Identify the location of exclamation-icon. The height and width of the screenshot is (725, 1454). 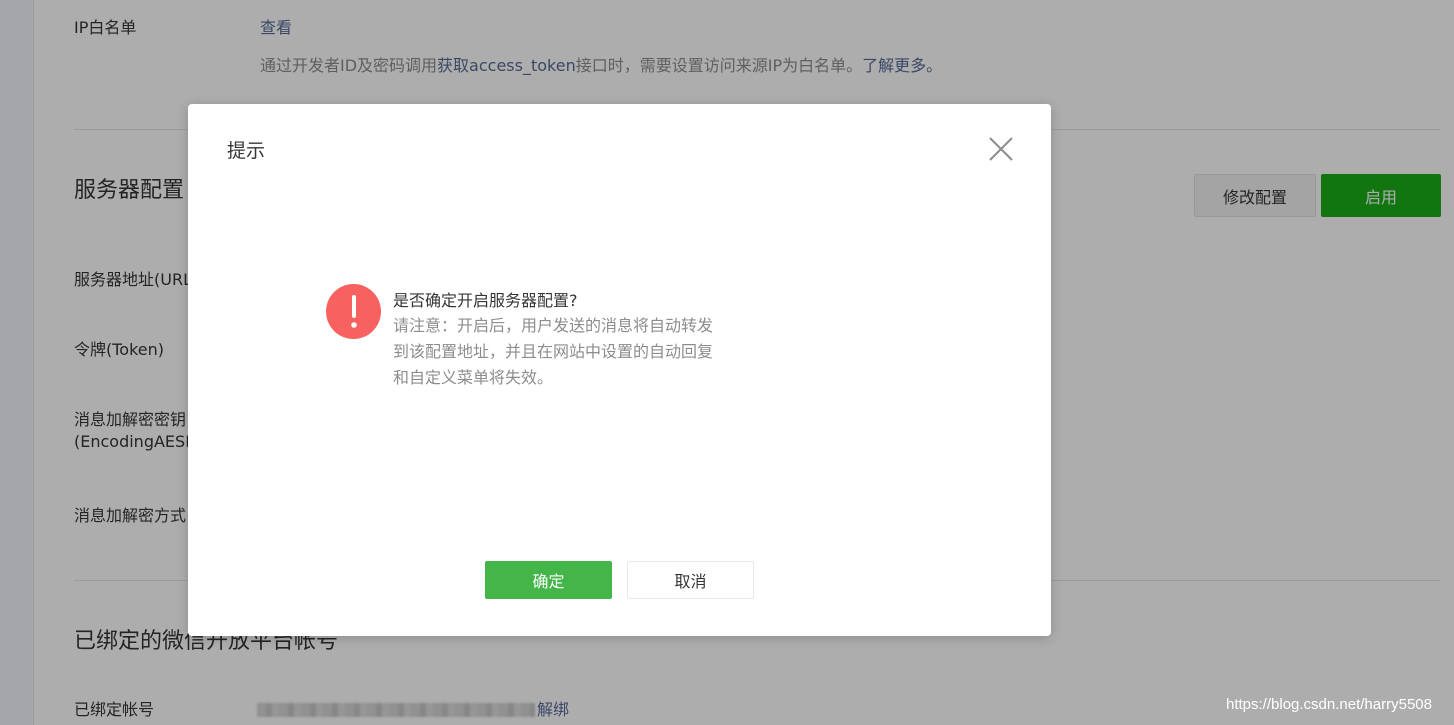
(353, 311).